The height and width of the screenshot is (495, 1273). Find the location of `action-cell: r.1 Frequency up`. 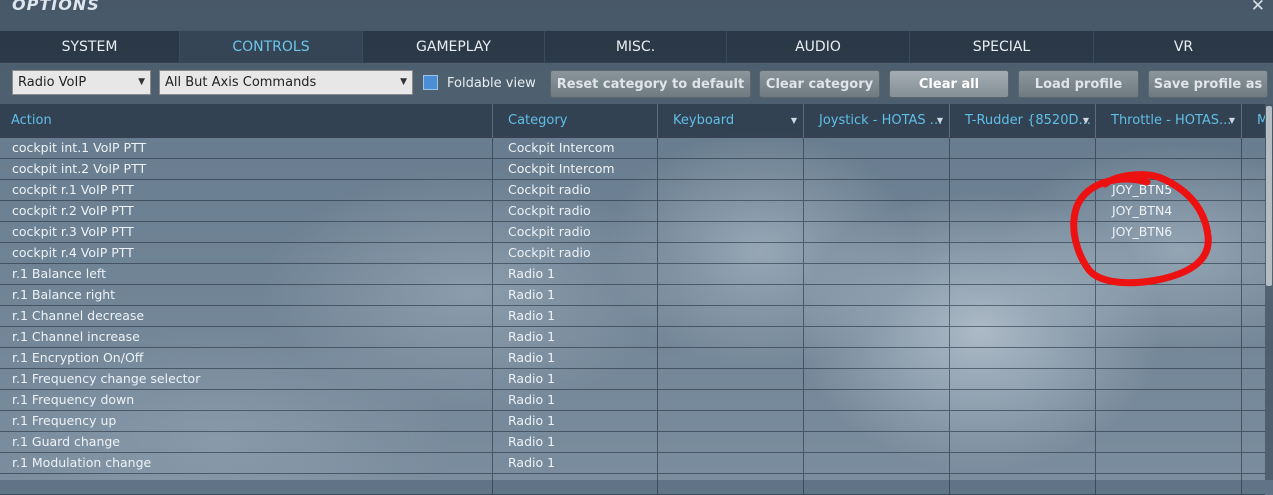

action-cell: r.1 Frequency up is located at coordinates (246, 421).